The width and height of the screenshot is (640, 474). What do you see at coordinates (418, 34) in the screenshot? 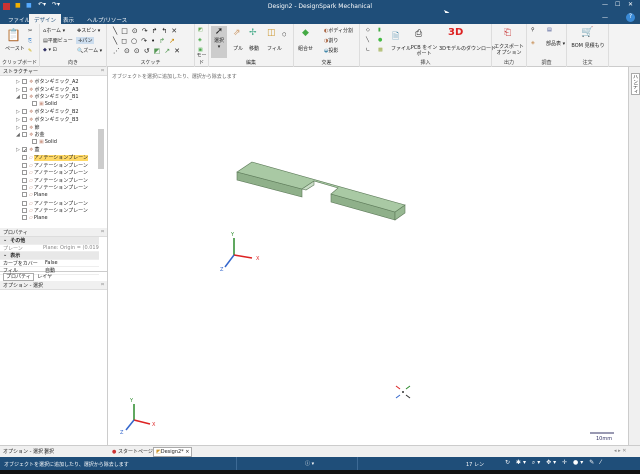
I see `pcb-import-icon: ⎙` at bounding box center [418, 34].